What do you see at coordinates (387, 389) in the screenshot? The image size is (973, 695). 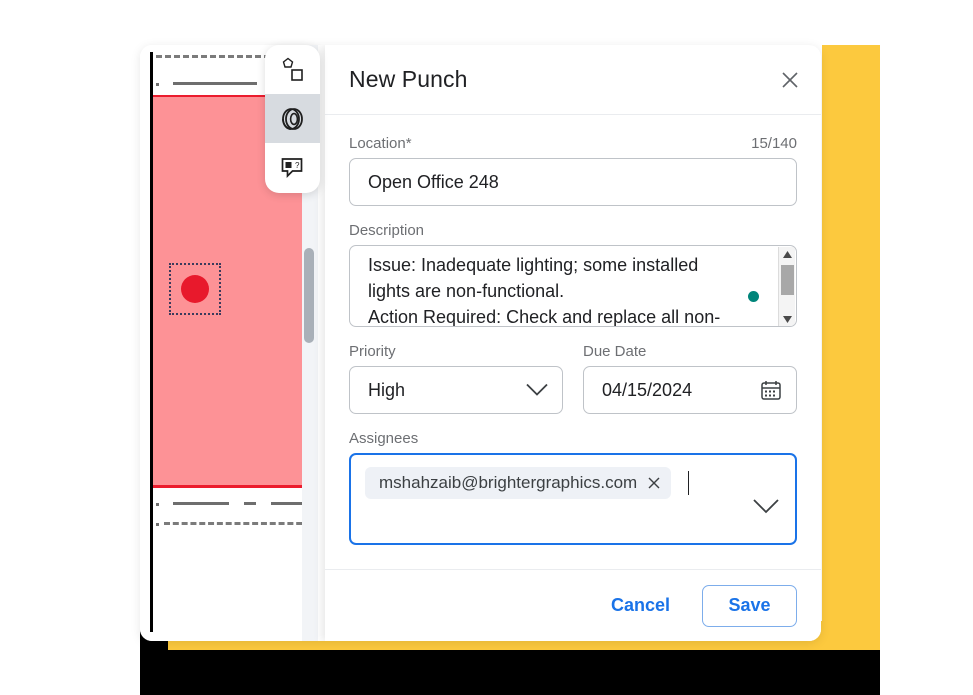 I see `priority-value: High` at bounding box center [387, 389].